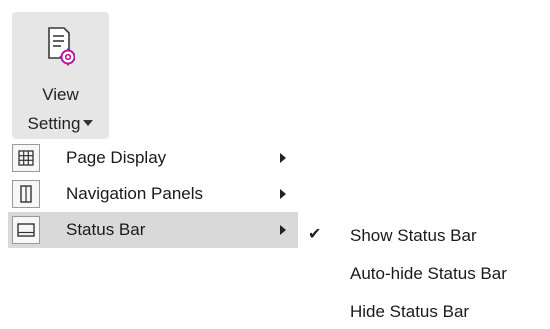  I want to click on checkmark-icon: ✔, so click(315, 234).